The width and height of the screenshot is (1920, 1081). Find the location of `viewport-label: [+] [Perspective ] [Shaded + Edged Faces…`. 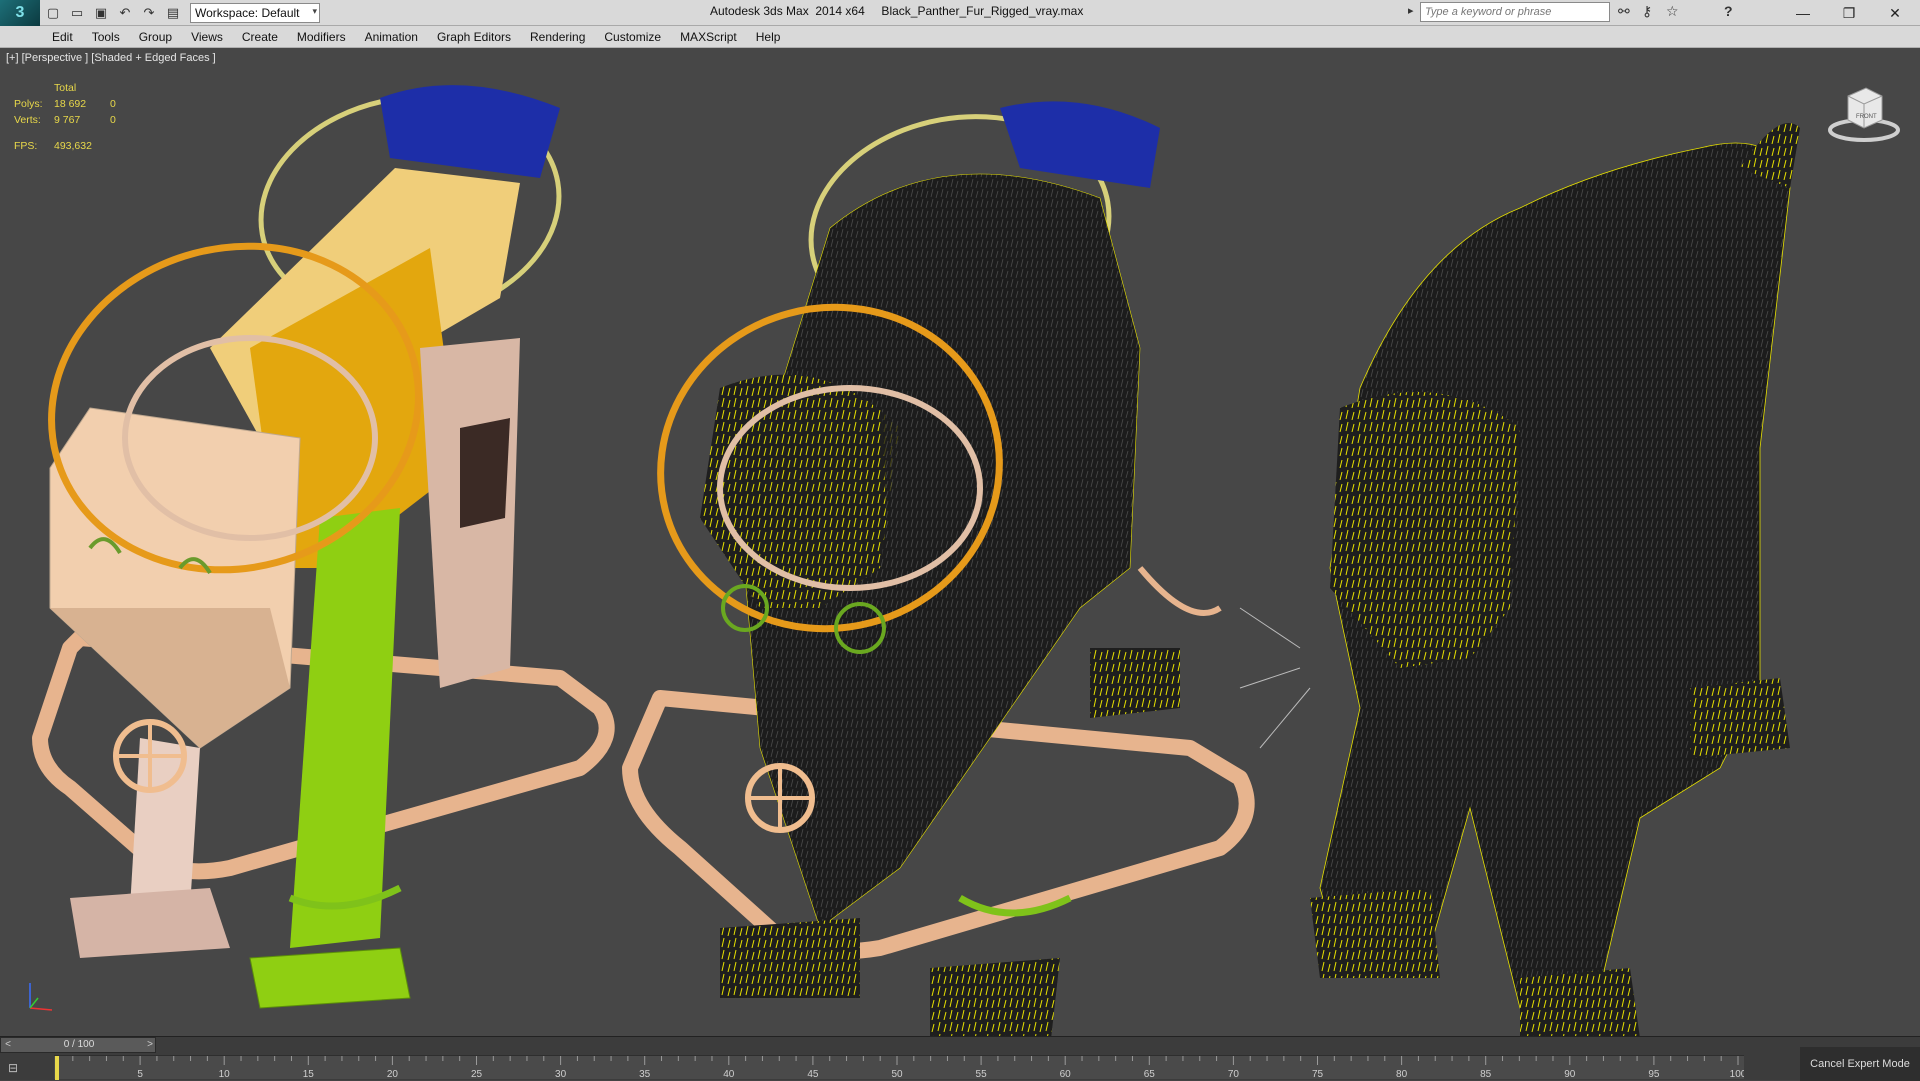

viewport-label: [+] [Perspective ] [Shaded + Edged Faces… is located at coordinates (111, 58).